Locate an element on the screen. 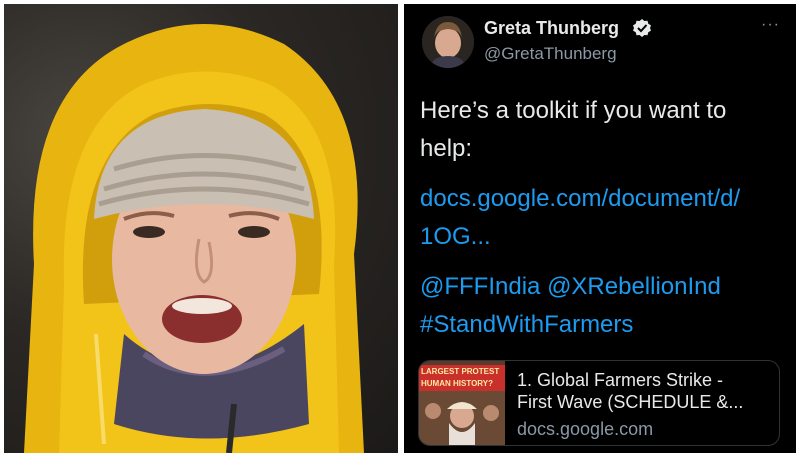  card-domain: docs.google.com is located at coordinates (585, 429).